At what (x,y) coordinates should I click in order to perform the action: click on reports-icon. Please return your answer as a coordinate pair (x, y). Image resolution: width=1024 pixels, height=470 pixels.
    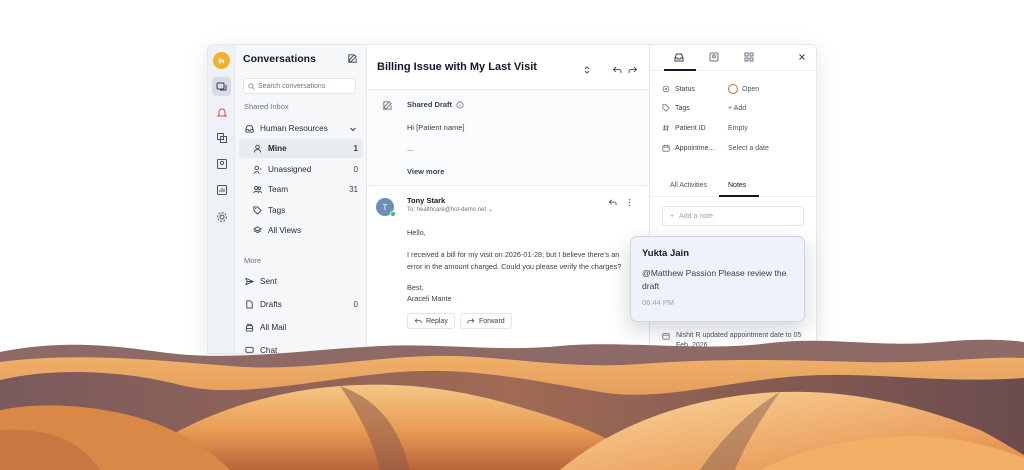
    Looking at the image, I should click on (221, 189).